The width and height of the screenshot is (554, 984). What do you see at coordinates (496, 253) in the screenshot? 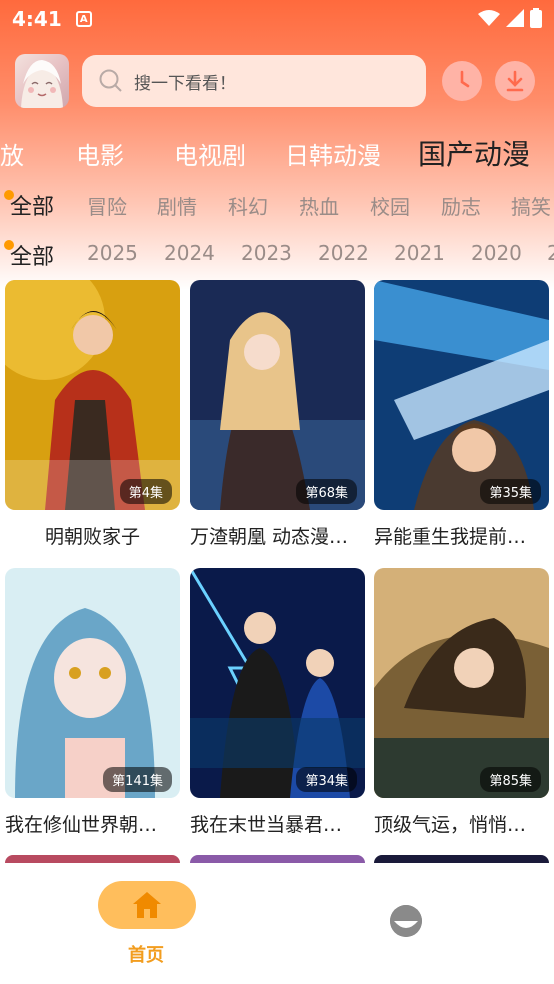
I see `filter-year: 2020` at bounding box center [496, 253].